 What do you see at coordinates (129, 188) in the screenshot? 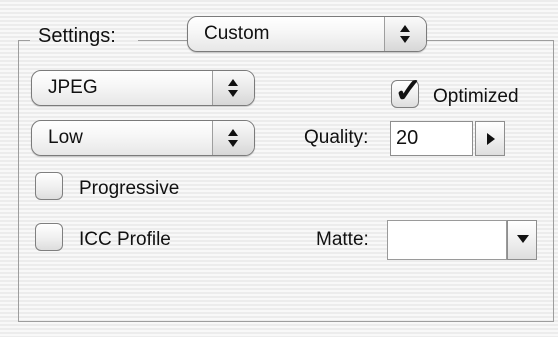
I see `progressive-label: Progressive` at bounding box center [129, 188].